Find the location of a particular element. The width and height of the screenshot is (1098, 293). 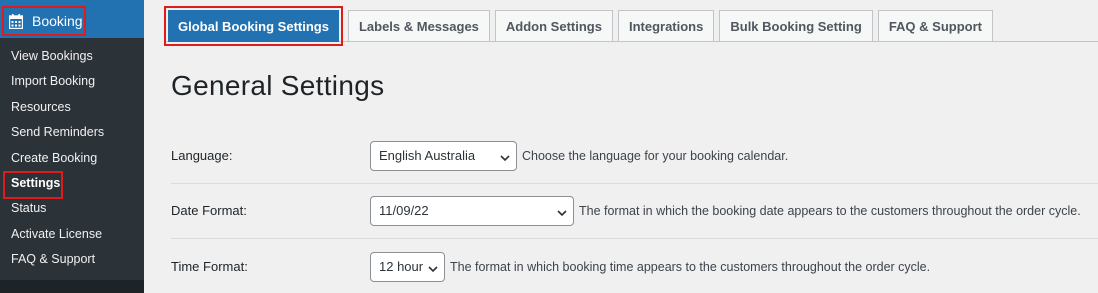

page-title: General Settings is located at coordinates (278, 85).